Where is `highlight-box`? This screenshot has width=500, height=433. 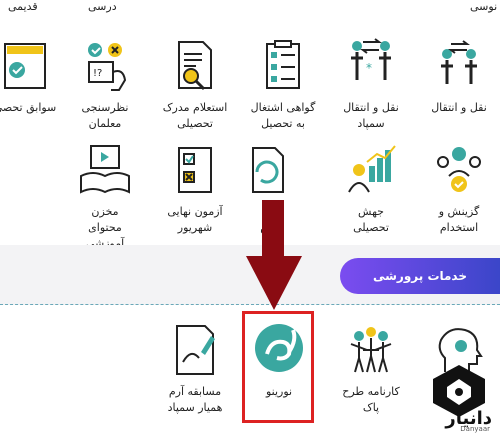
highlight-box is located at coordinates (278, 367).